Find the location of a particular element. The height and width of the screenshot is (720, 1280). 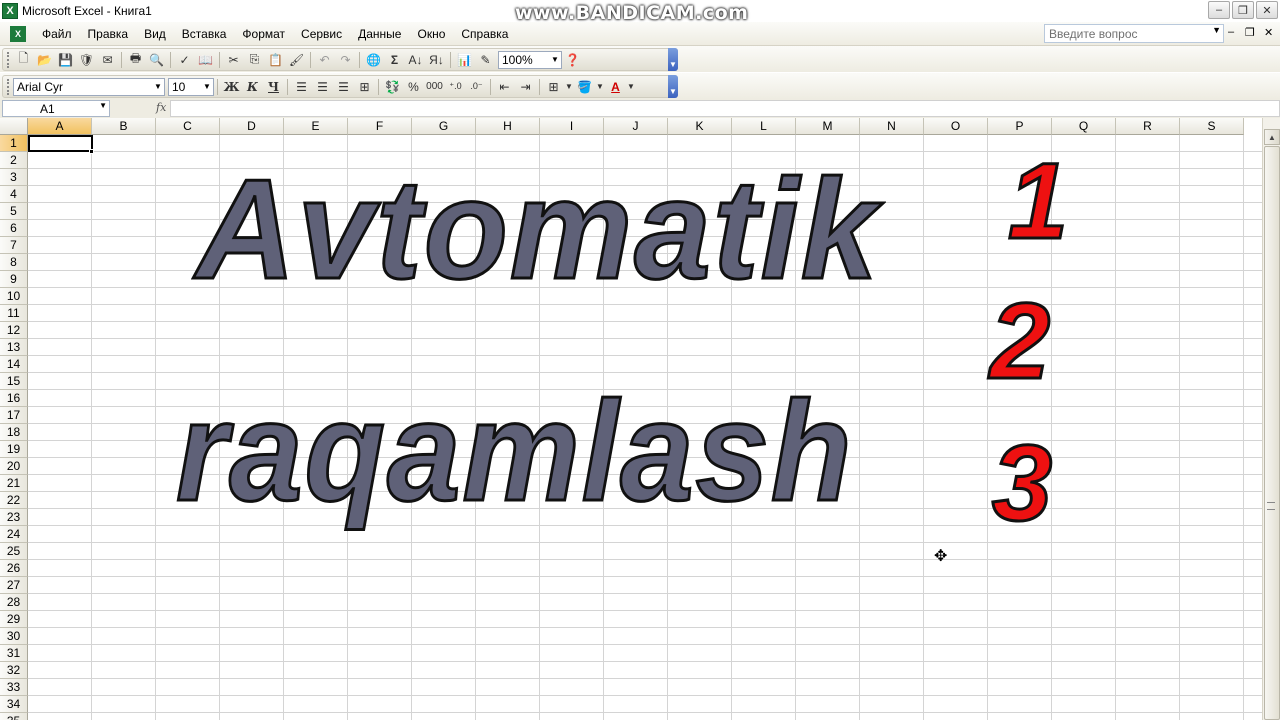

row-header: 6 is located at coordinates (14, 228).